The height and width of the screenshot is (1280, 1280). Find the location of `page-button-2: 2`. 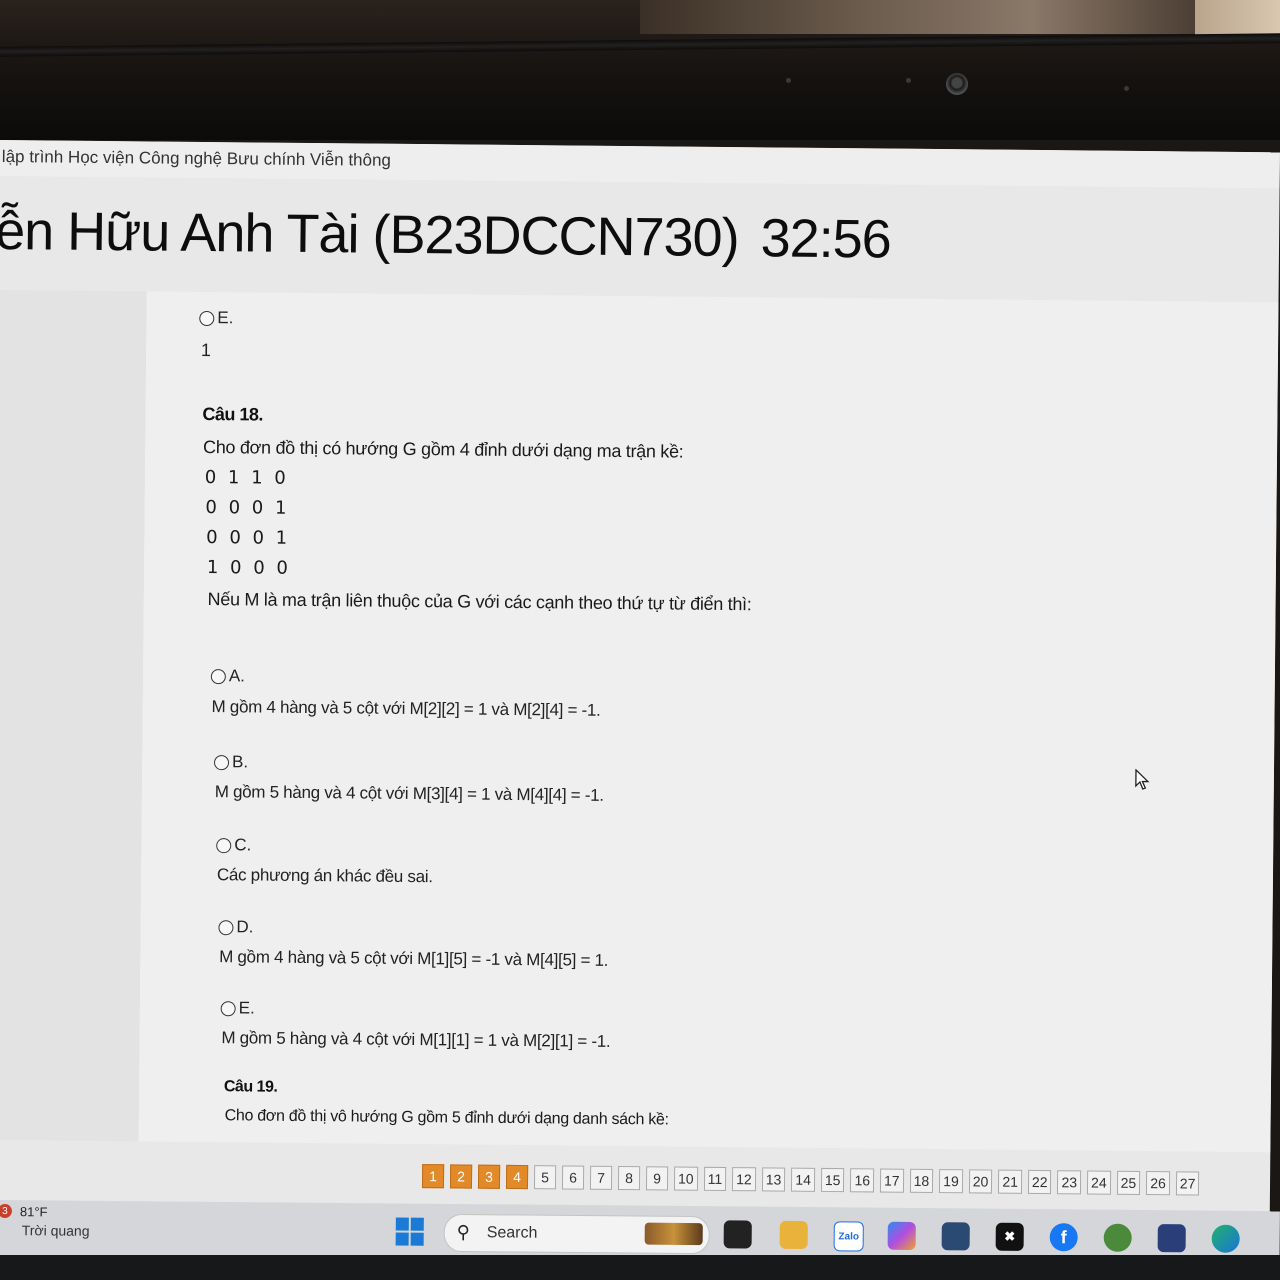

page-button-2: 2 is located at coordinates (461, 1176).